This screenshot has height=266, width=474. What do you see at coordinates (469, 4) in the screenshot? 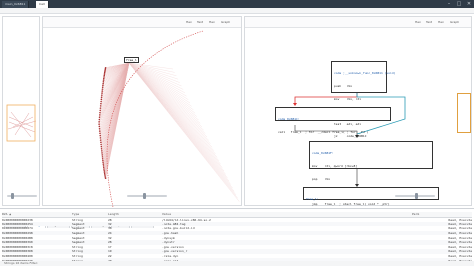
I see `close-icon: ✕` at bounding box center [469, 4].